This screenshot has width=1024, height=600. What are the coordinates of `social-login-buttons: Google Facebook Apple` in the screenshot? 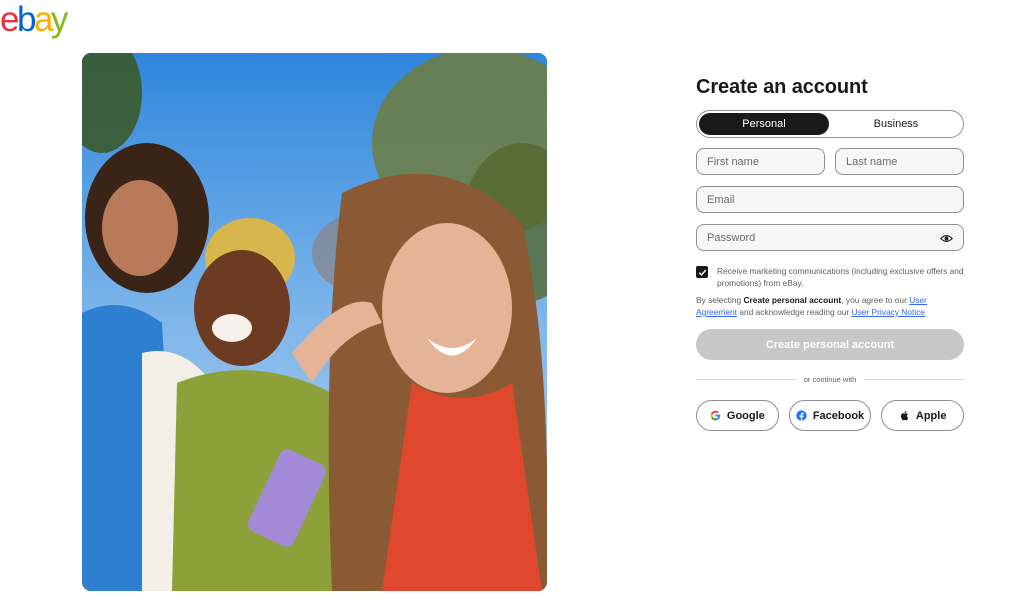 It's located at (830, 415).